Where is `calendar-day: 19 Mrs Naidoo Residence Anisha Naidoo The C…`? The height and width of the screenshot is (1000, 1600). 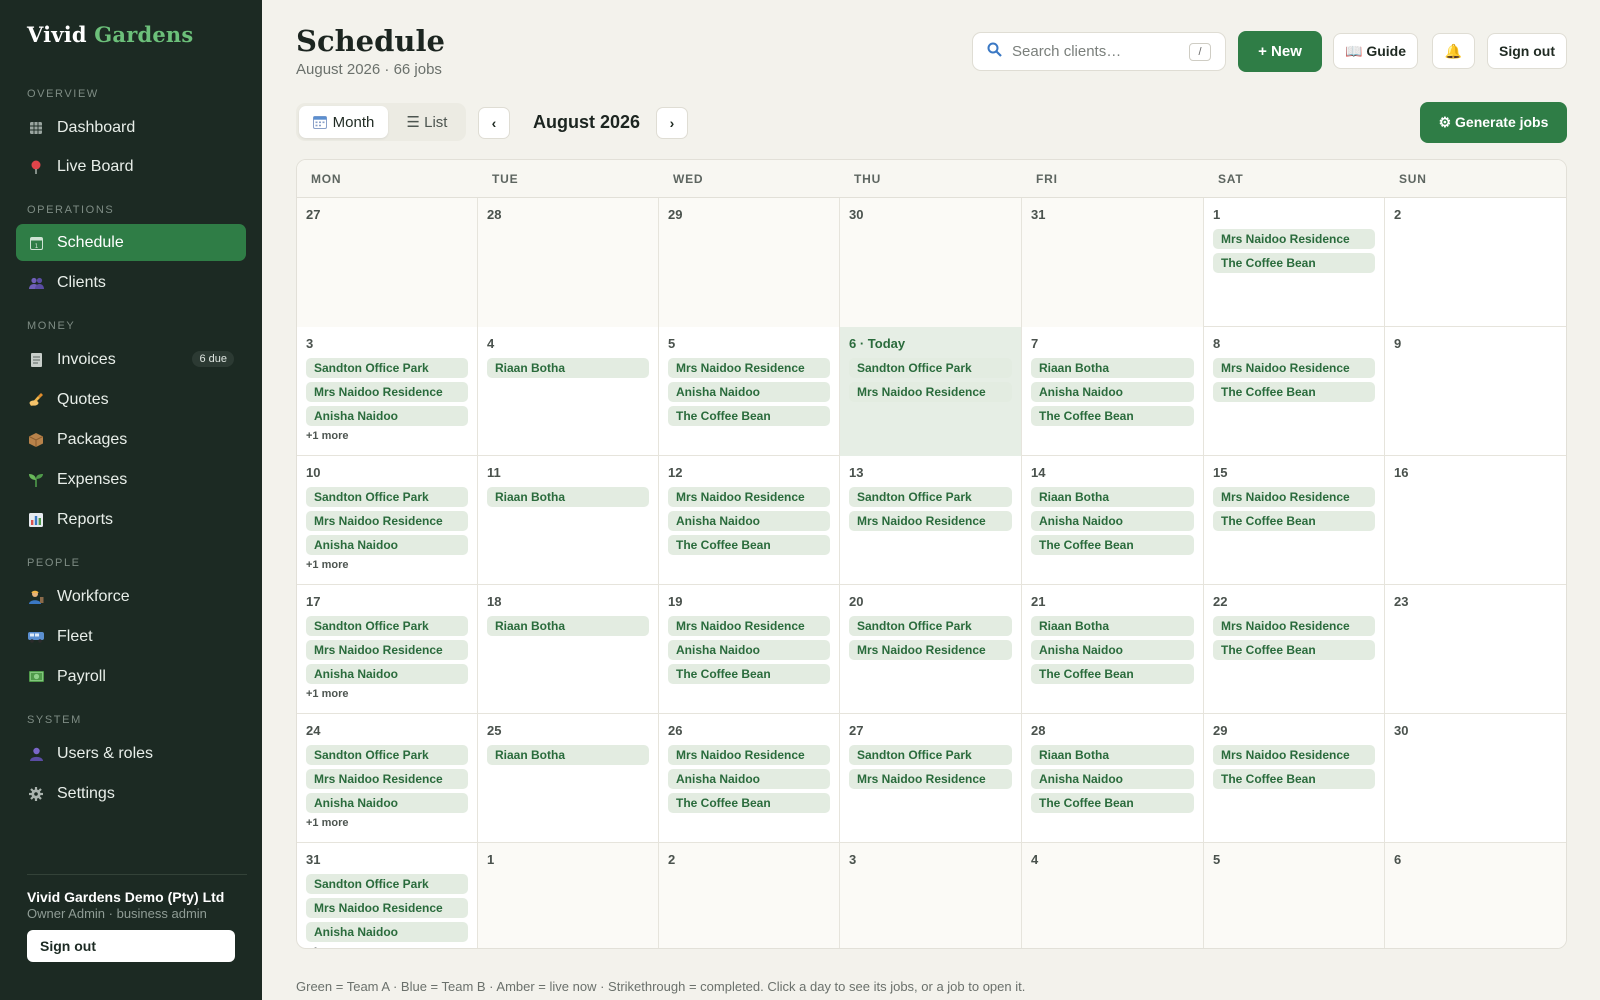
calendar-day: 19 Mrs Naidoo Residence Anisha Naidoo The C… is located at coordinates (749, 649).